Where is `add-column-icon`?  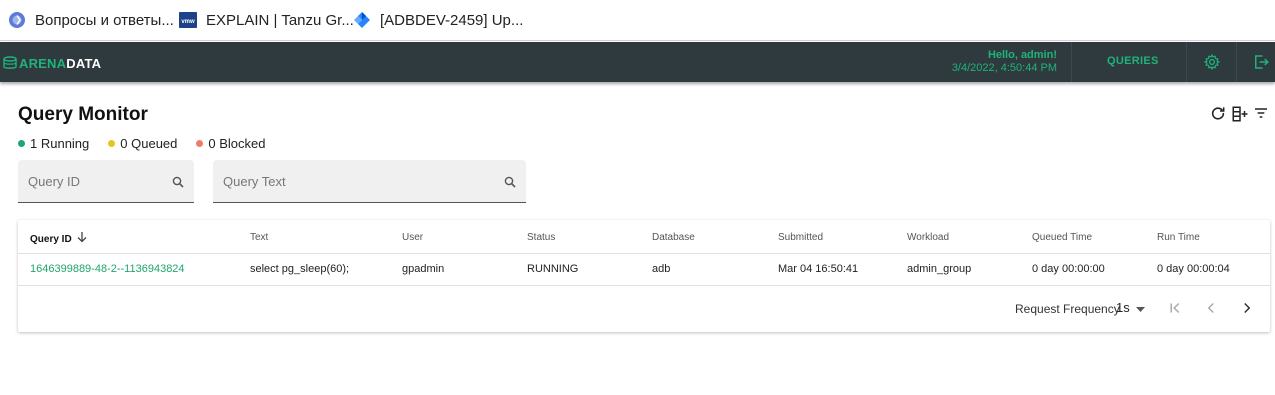 add-column-icon is located at coordinates (1240, 114).